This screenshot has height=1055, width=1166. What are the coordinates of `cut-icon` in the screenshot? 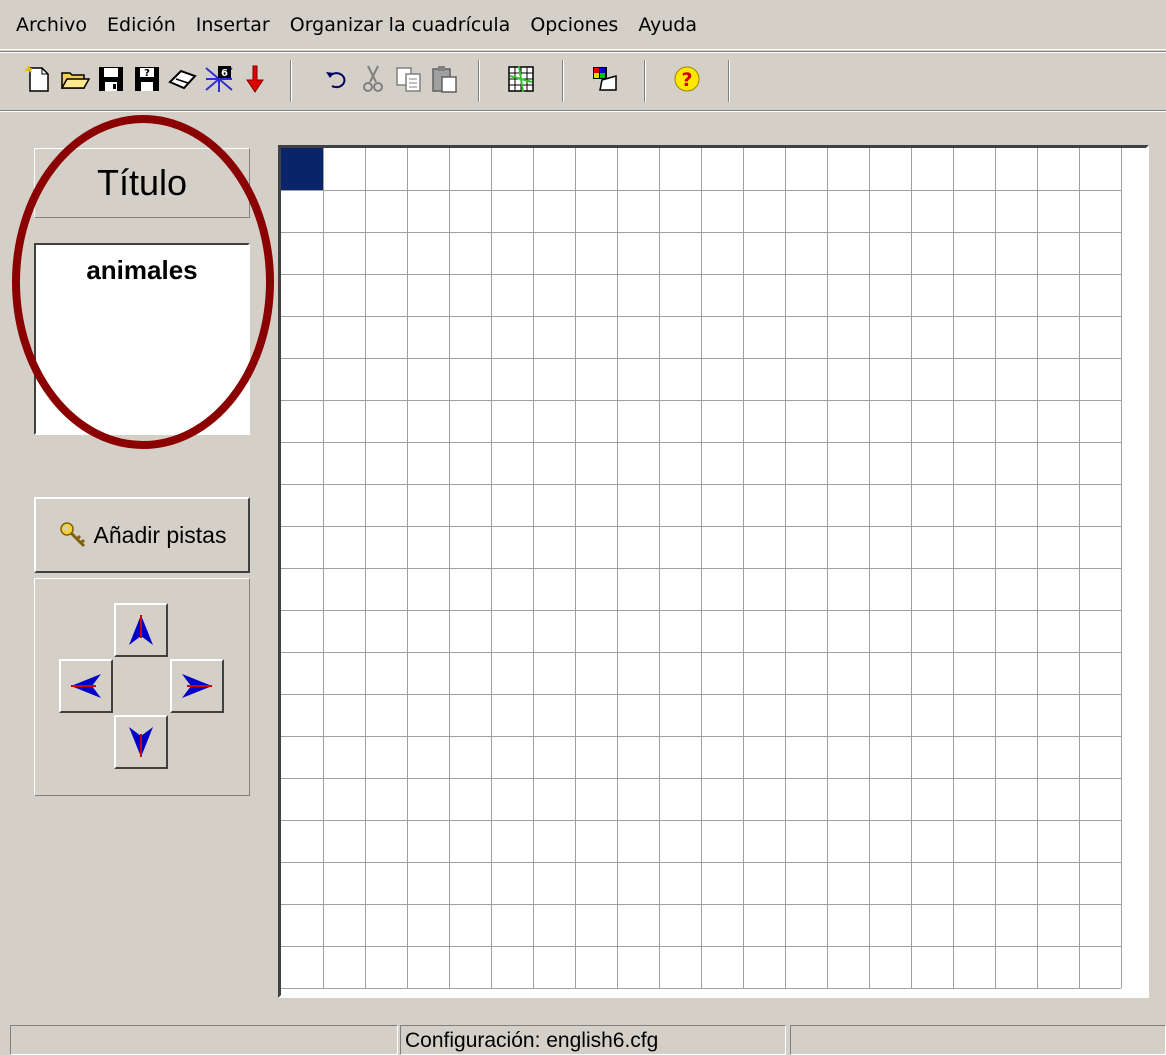 It's located at (373, 79).